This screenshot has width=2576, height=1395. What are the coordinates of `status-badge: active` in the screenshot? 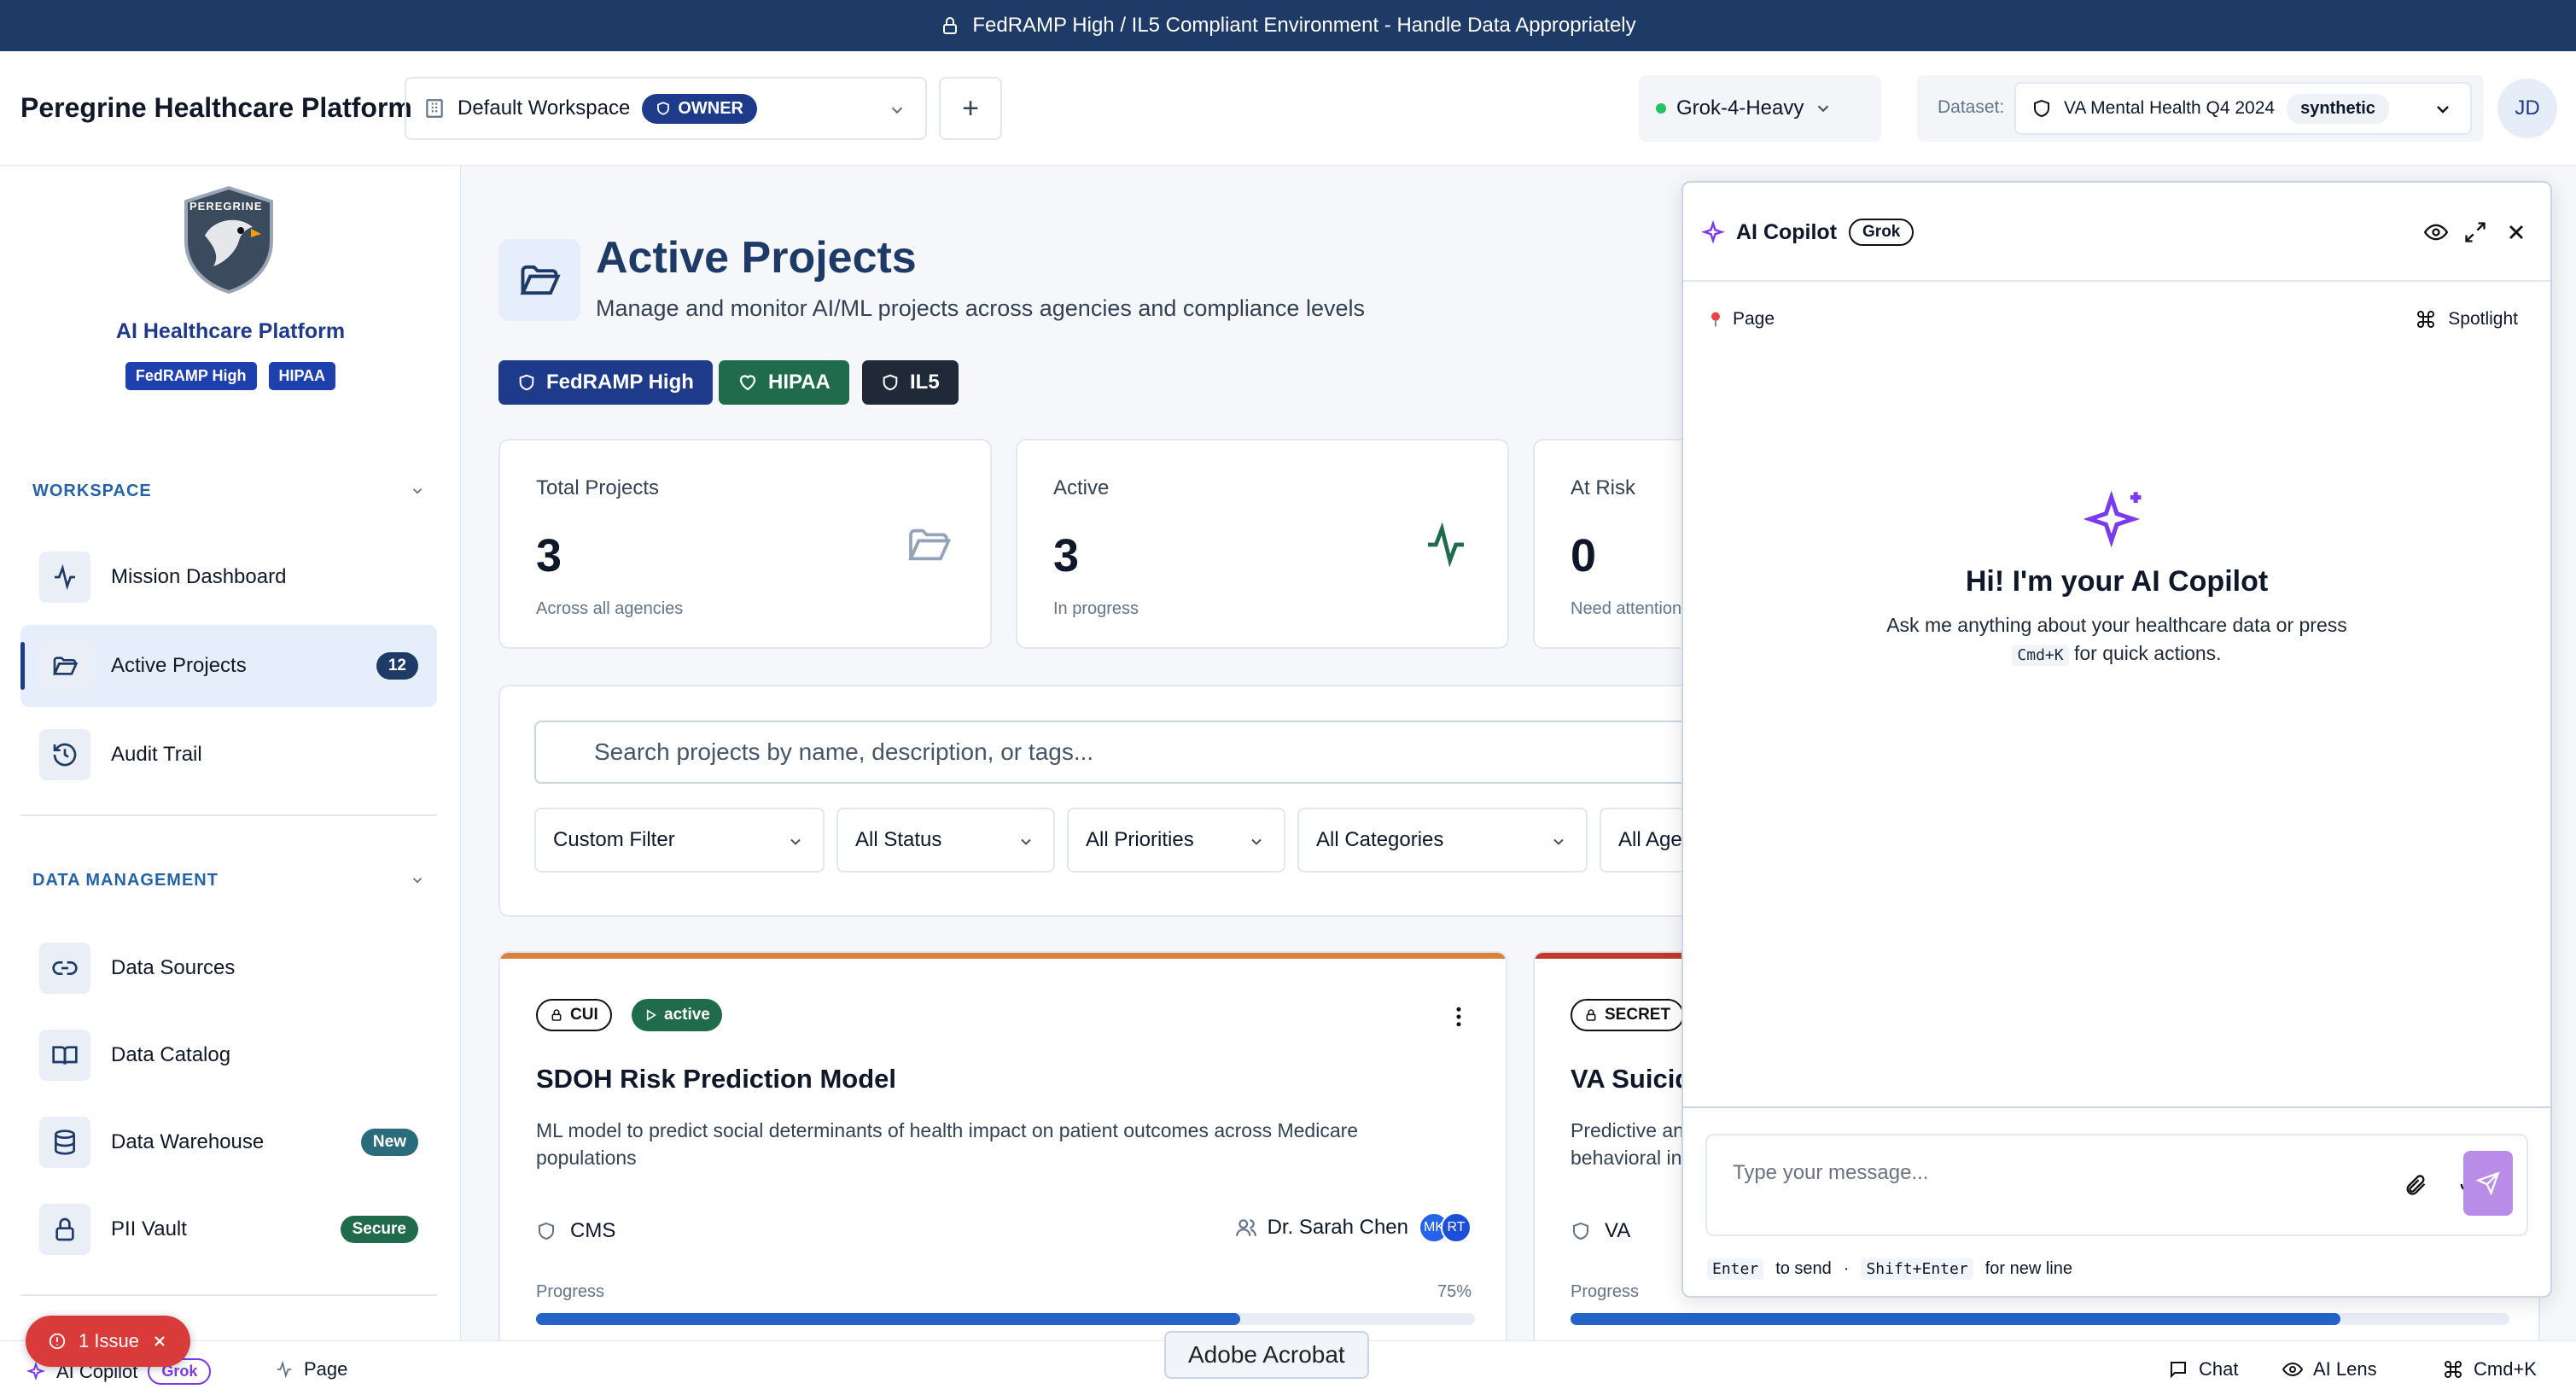 It's located at (677, 1015).